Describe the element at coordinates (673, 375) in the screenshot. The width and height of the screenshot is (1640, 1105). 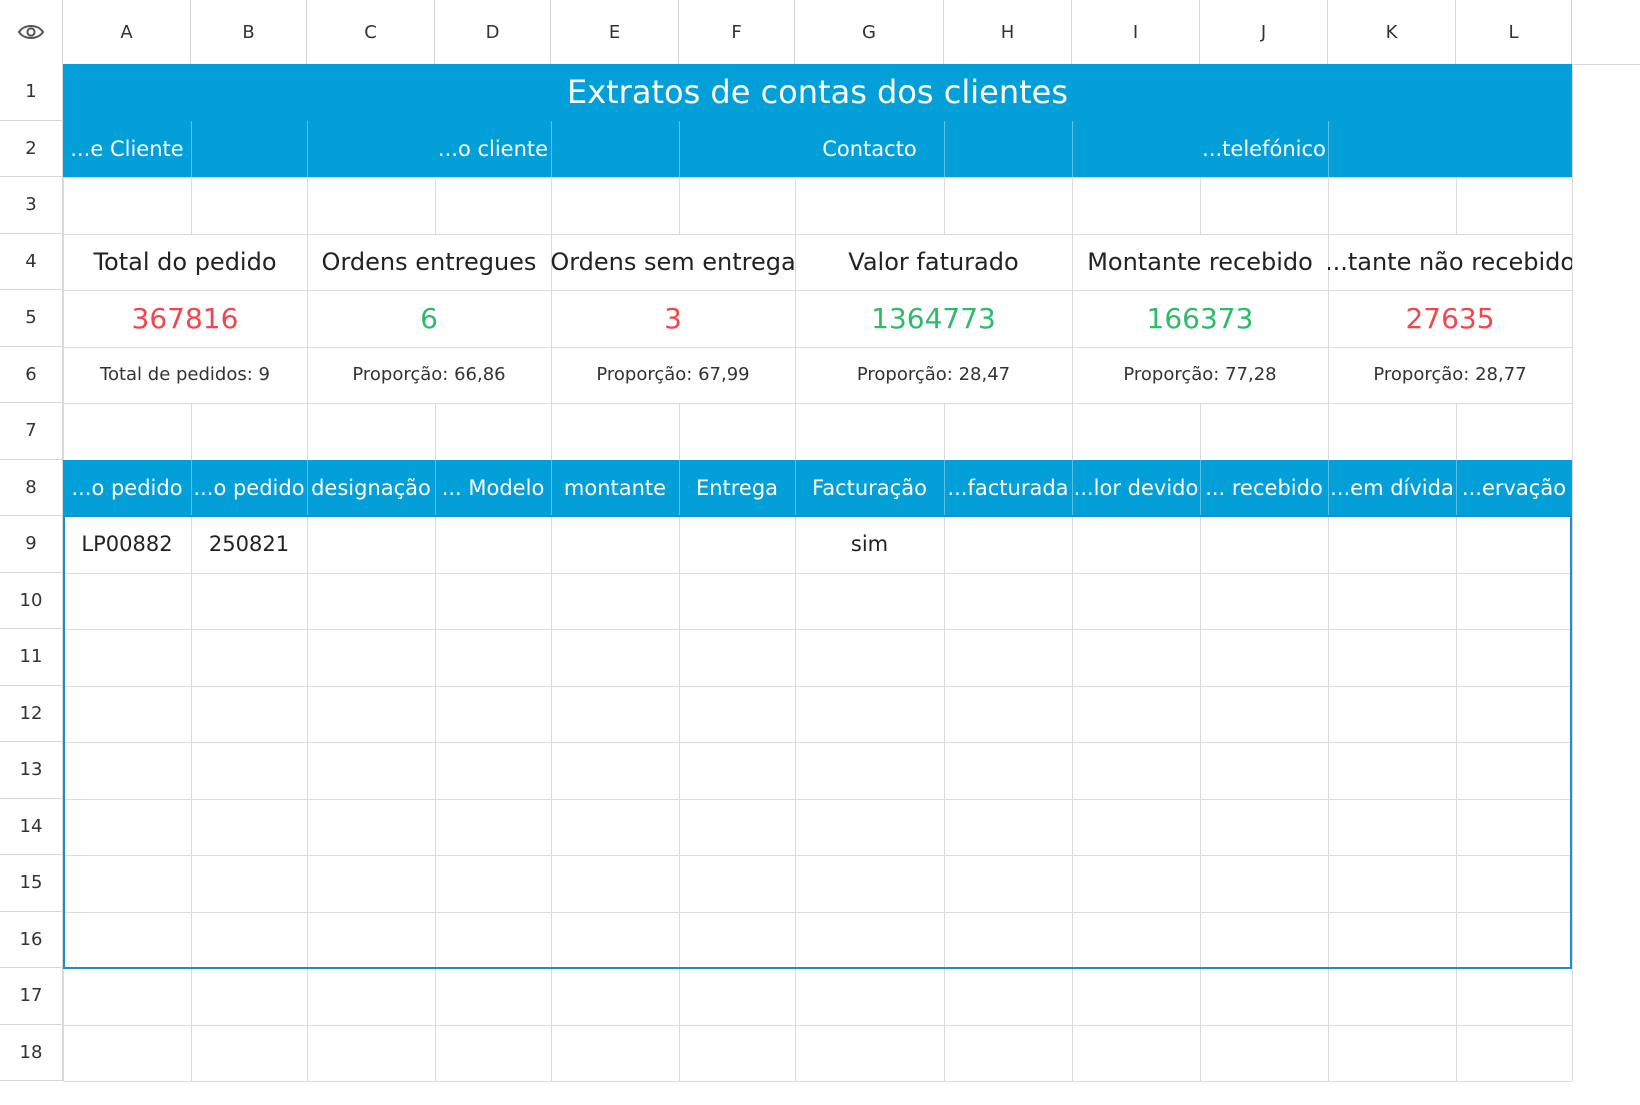
I see `kpi-note: Proporção: 67,99` at that location.